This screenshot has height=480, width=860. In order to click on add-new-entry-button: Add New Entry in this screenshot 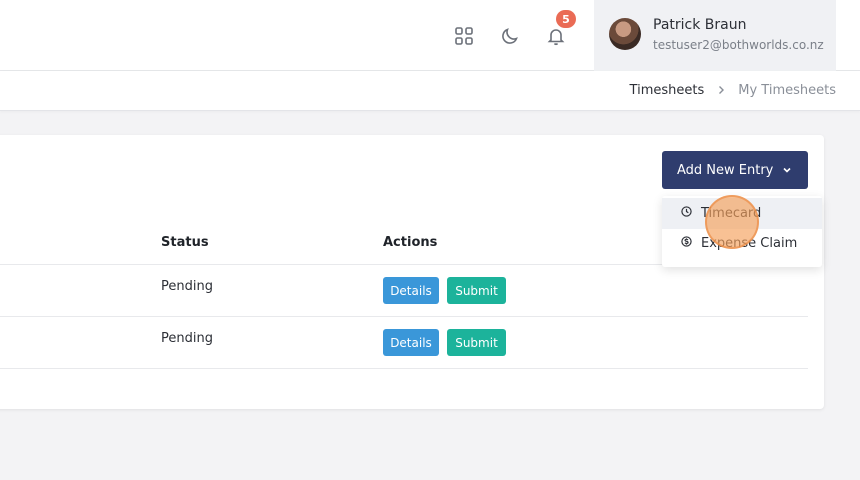, I will do `click(735, 170)`.